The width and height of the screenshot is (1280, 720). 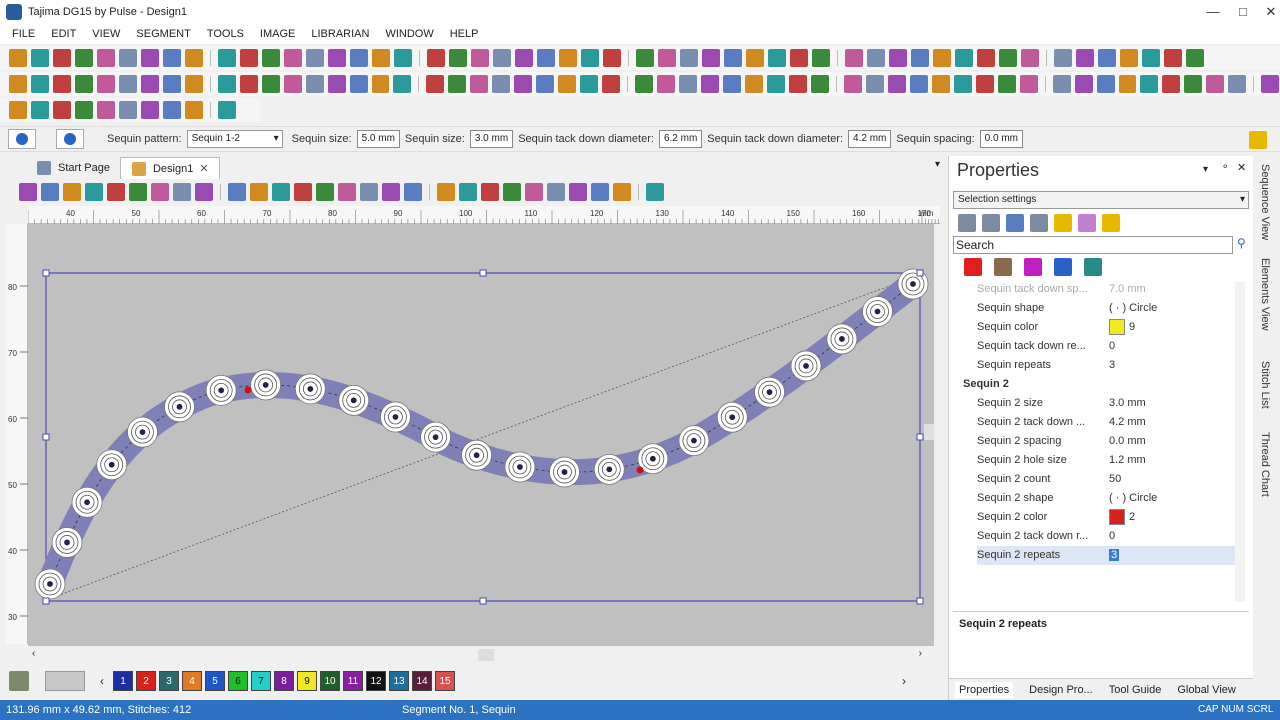 What do you see at coordinates (1108, 441) in the screenshot?
I see `property-row: Sequin 2 spacing 0.0 mm` at bounding box center [1108, 441].